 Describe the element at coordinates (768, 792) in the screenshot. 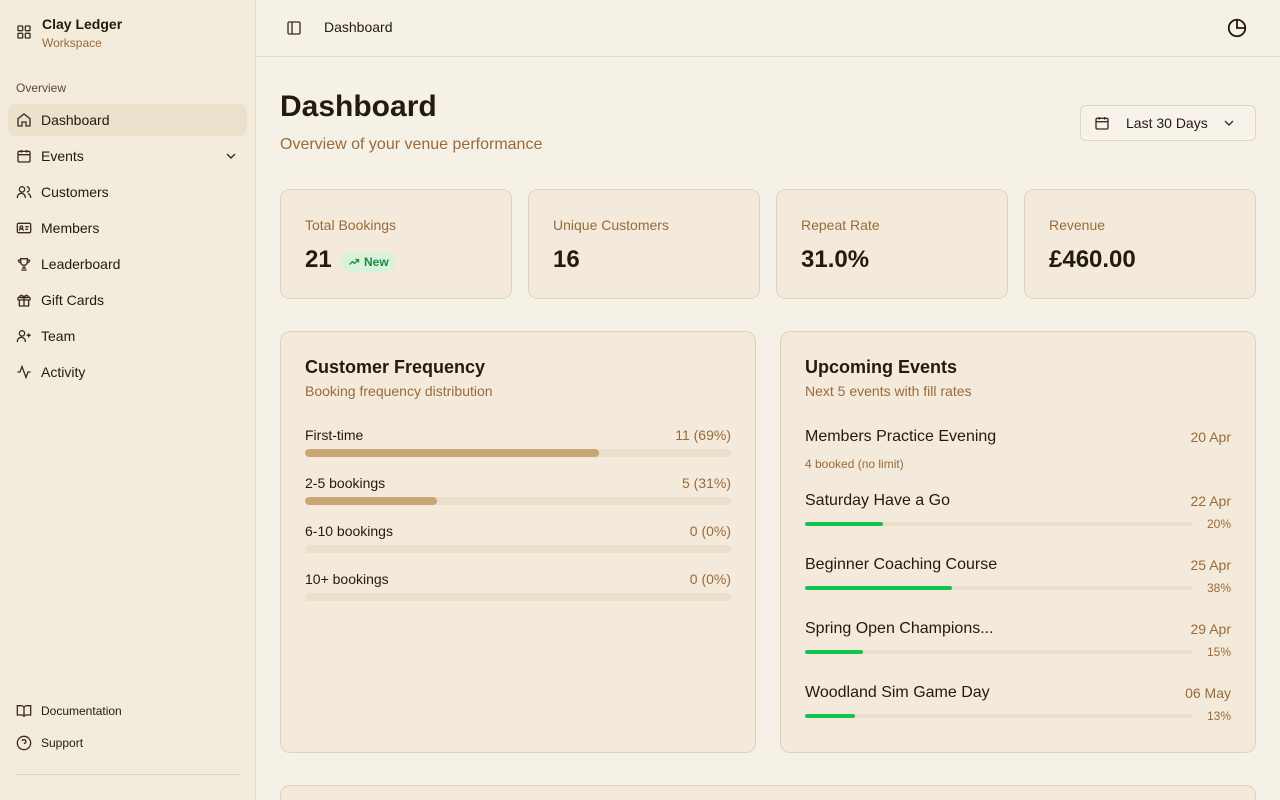

I see `additional-card` at that location.